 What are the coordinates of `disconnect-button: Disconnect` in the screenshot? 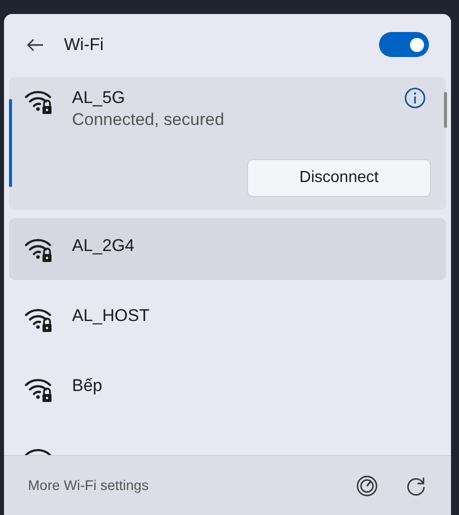 It's located at (339, 178).